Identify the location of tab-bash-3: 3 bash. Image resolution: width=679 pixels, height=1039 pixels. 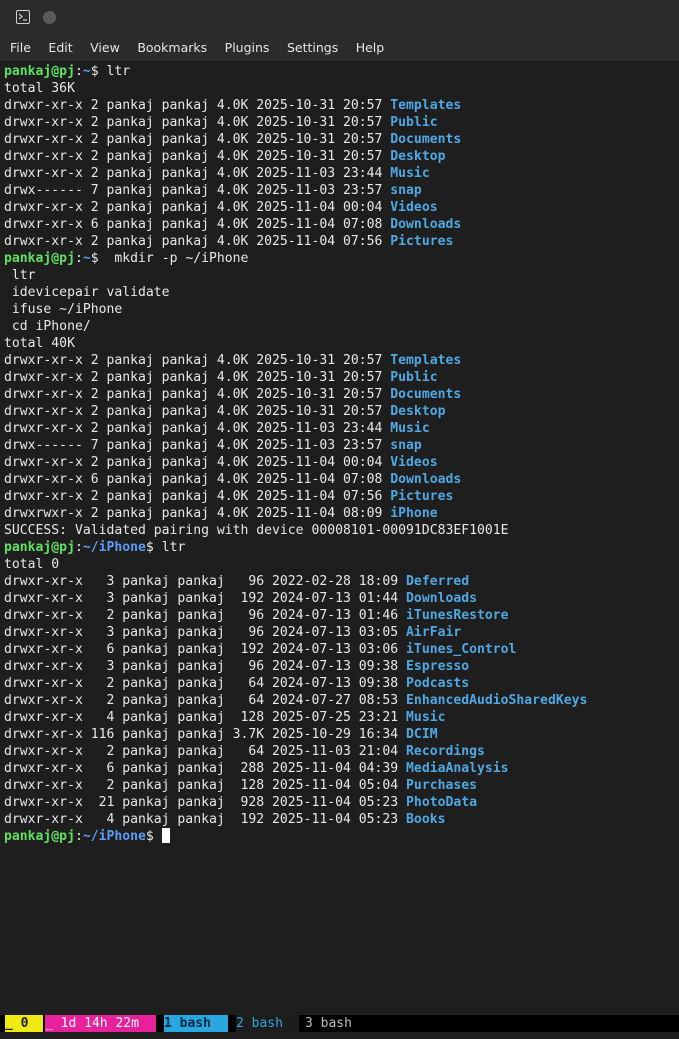
(335, 1023).